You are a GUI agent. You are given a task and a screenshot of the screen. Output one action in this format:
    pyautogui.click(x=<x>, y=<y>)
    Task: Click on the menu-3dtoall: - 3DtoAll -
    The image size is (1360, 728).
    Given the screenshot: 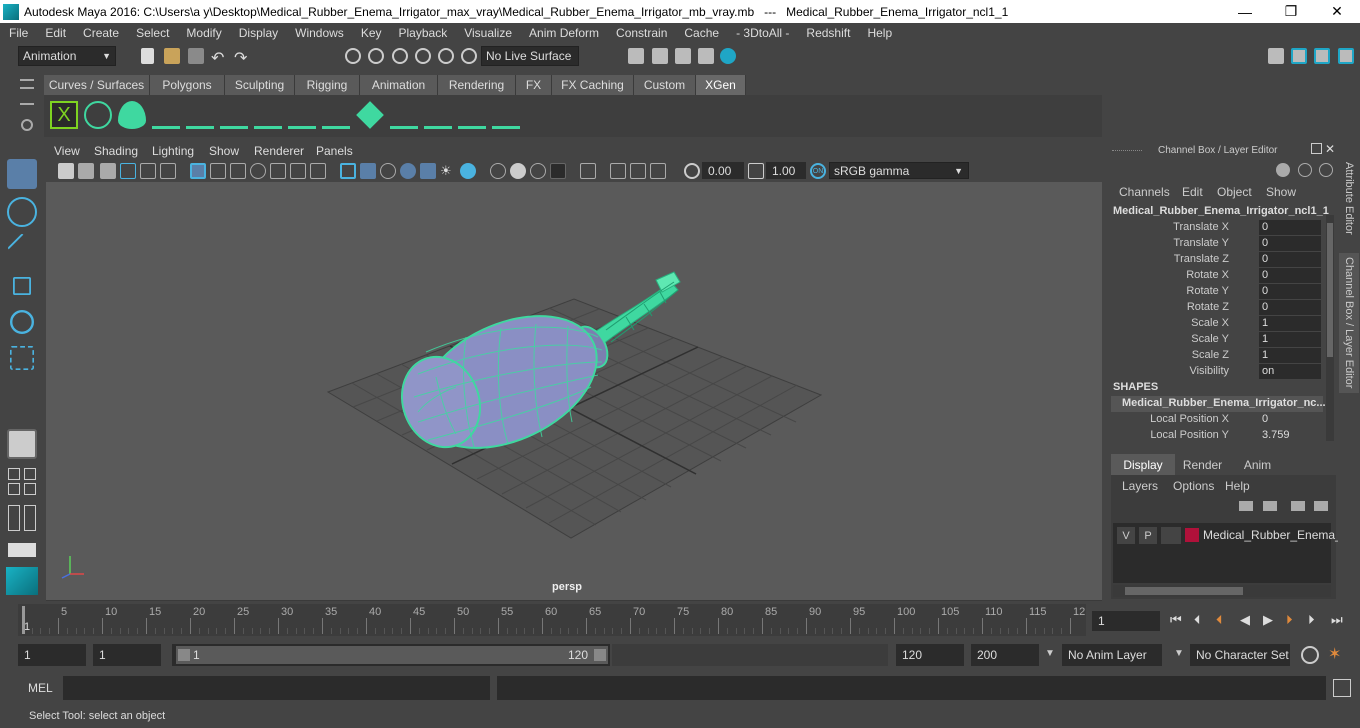 What is the action you would take?
    pyautogui.click(x=762, y=33)
    